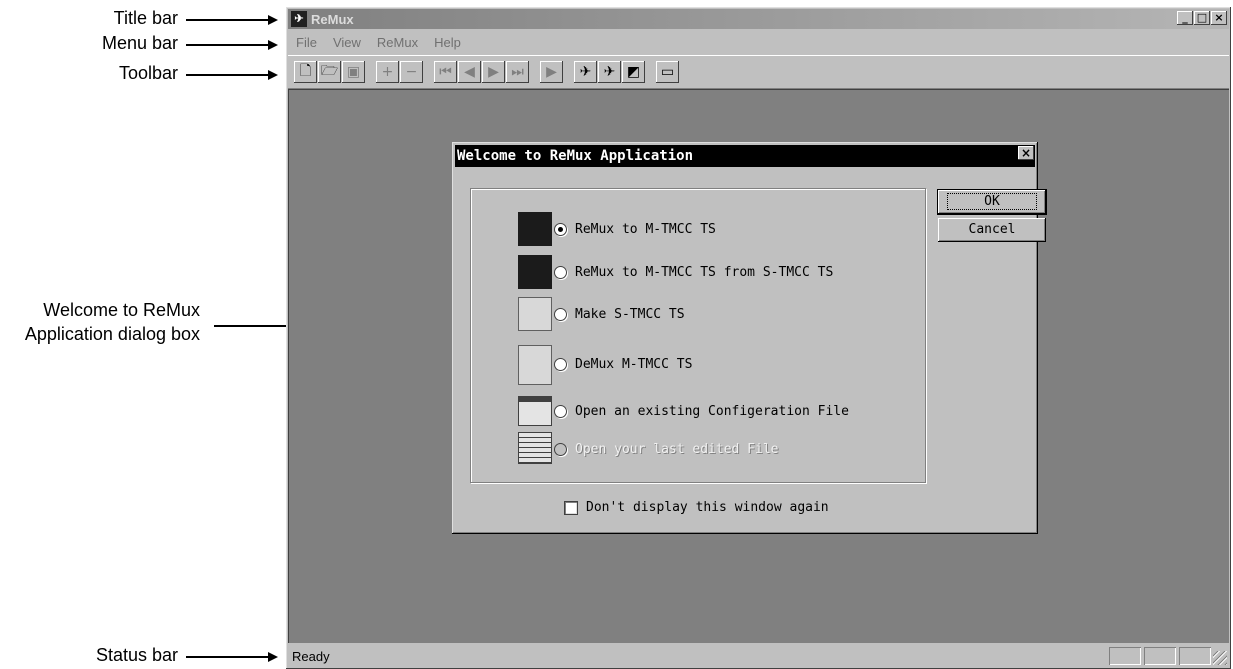 The image size is (1233, 669). I want to click on status-text: Ready, so click(311, 656).